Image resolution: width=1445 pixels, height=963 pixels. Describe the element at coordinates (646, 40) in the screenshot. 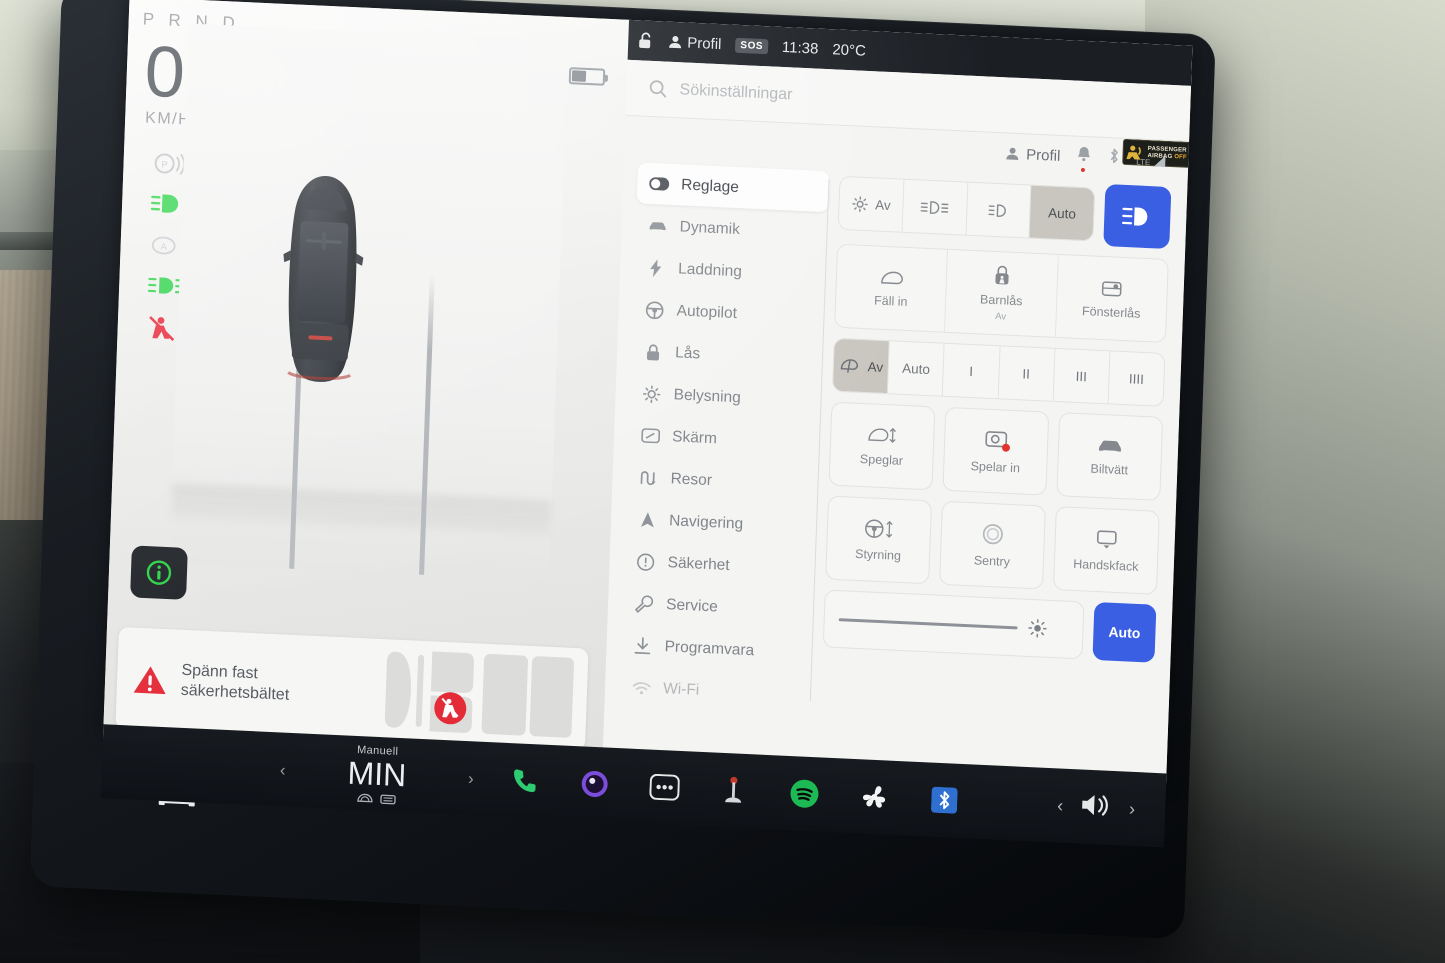

I see `unlock-icon` at that location.